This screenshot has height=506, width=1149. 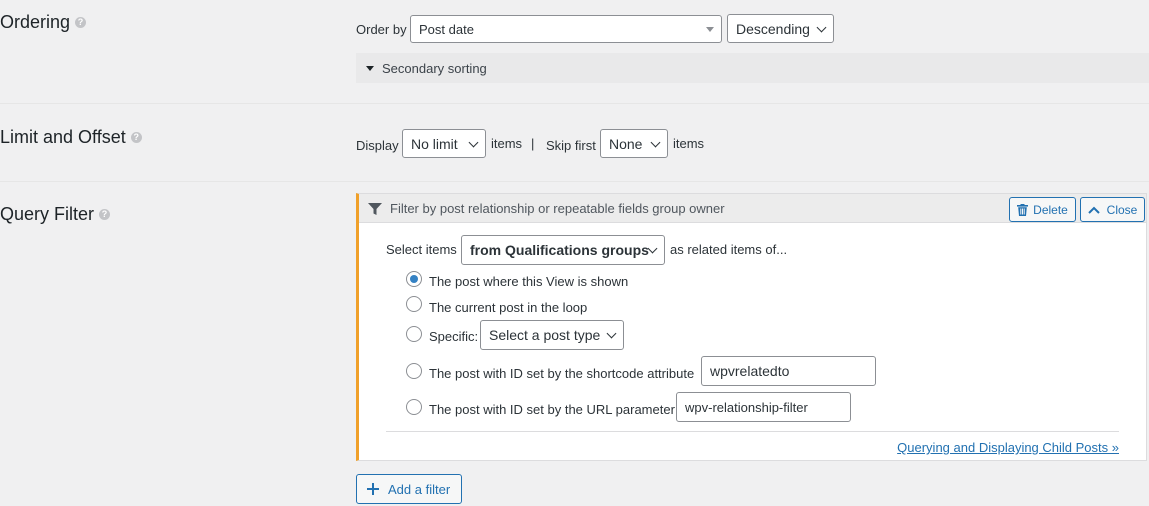 I want to click on query-filter-title: Query Filter, so click(x=47, y=214).